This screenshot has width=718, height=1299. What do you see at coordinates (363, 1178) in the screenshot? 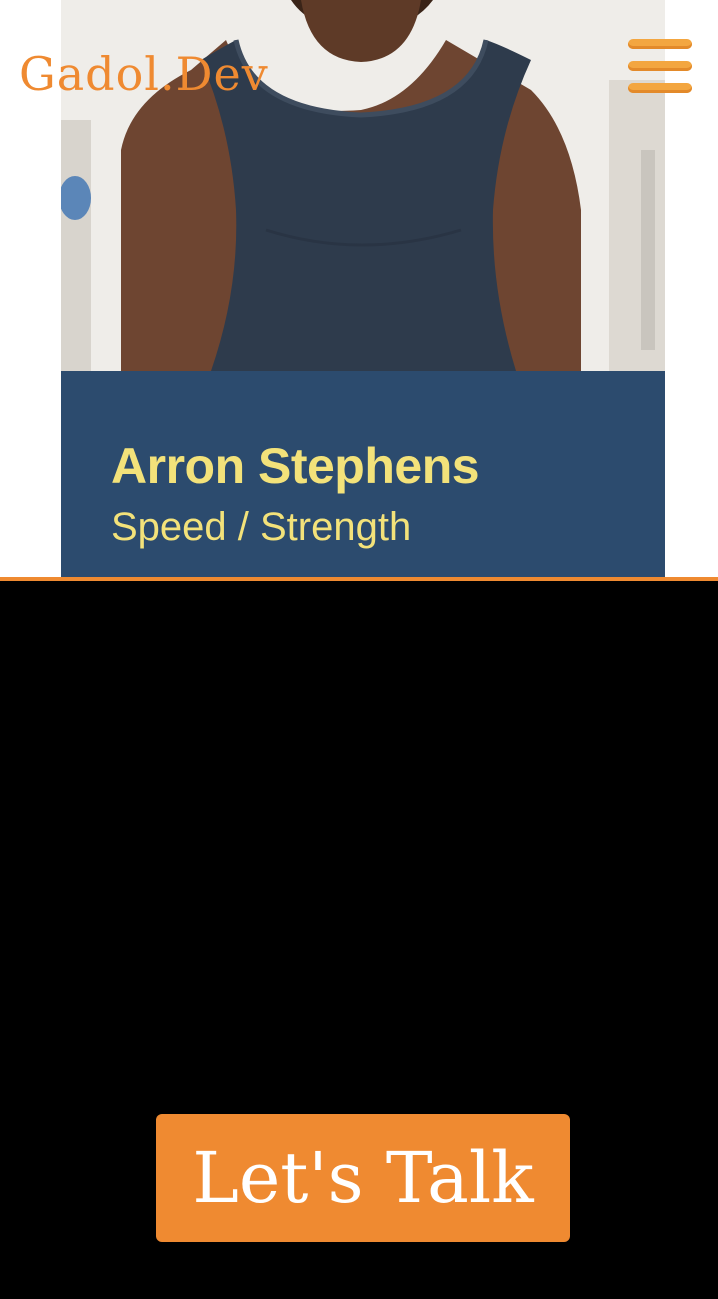
I see `lets-talk-button: Let's Talk` at bounding box center [363, 1178].